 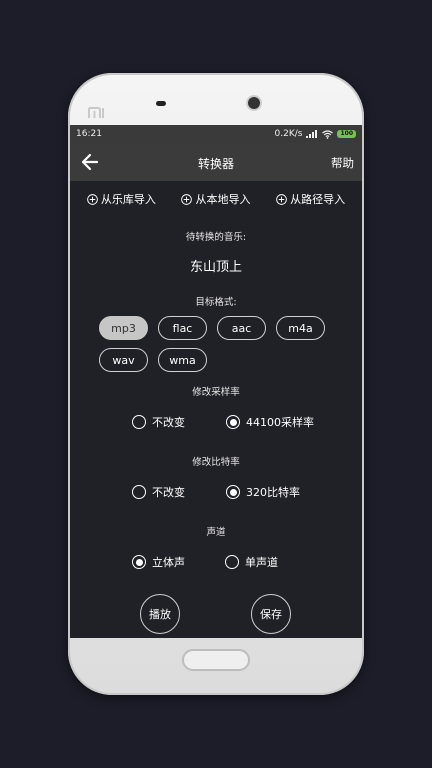 I want to click on format-m4a: m4a, so click(x=300, y=328).